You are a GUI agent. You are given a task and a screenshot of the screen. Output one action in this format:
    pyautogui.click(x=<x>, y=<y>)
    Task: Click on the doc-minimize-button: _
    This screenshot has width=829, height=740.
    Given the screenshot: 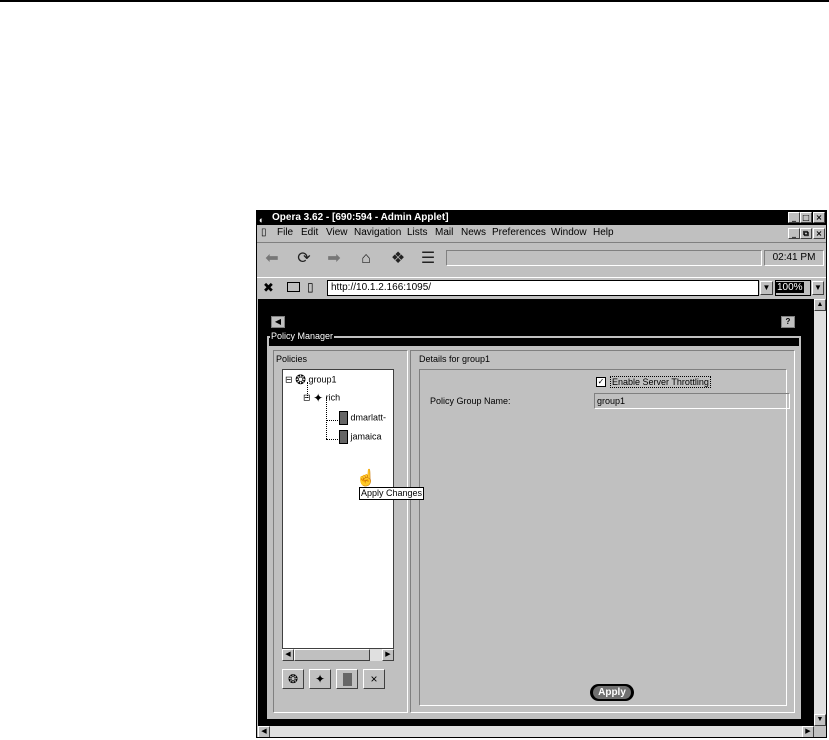 What is the action you would take?
    pyautogui.click(x=794, y=233)
    